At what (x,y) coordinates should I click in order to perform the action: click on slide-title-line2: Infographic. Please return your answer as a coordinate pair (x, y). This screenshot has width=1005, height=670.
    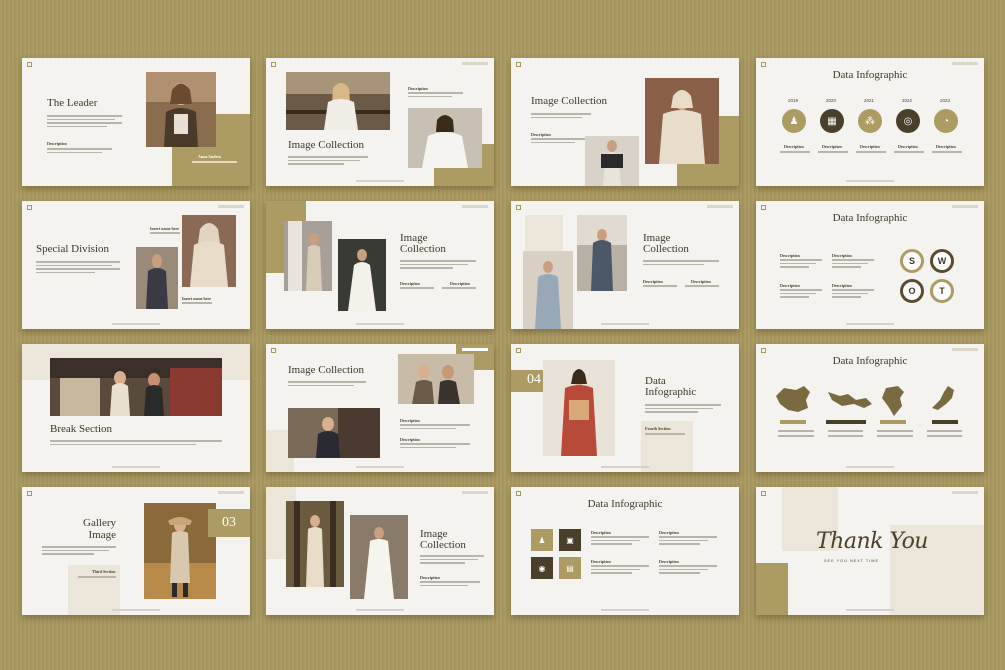
    Looking at the image, I should click on (671, 392).